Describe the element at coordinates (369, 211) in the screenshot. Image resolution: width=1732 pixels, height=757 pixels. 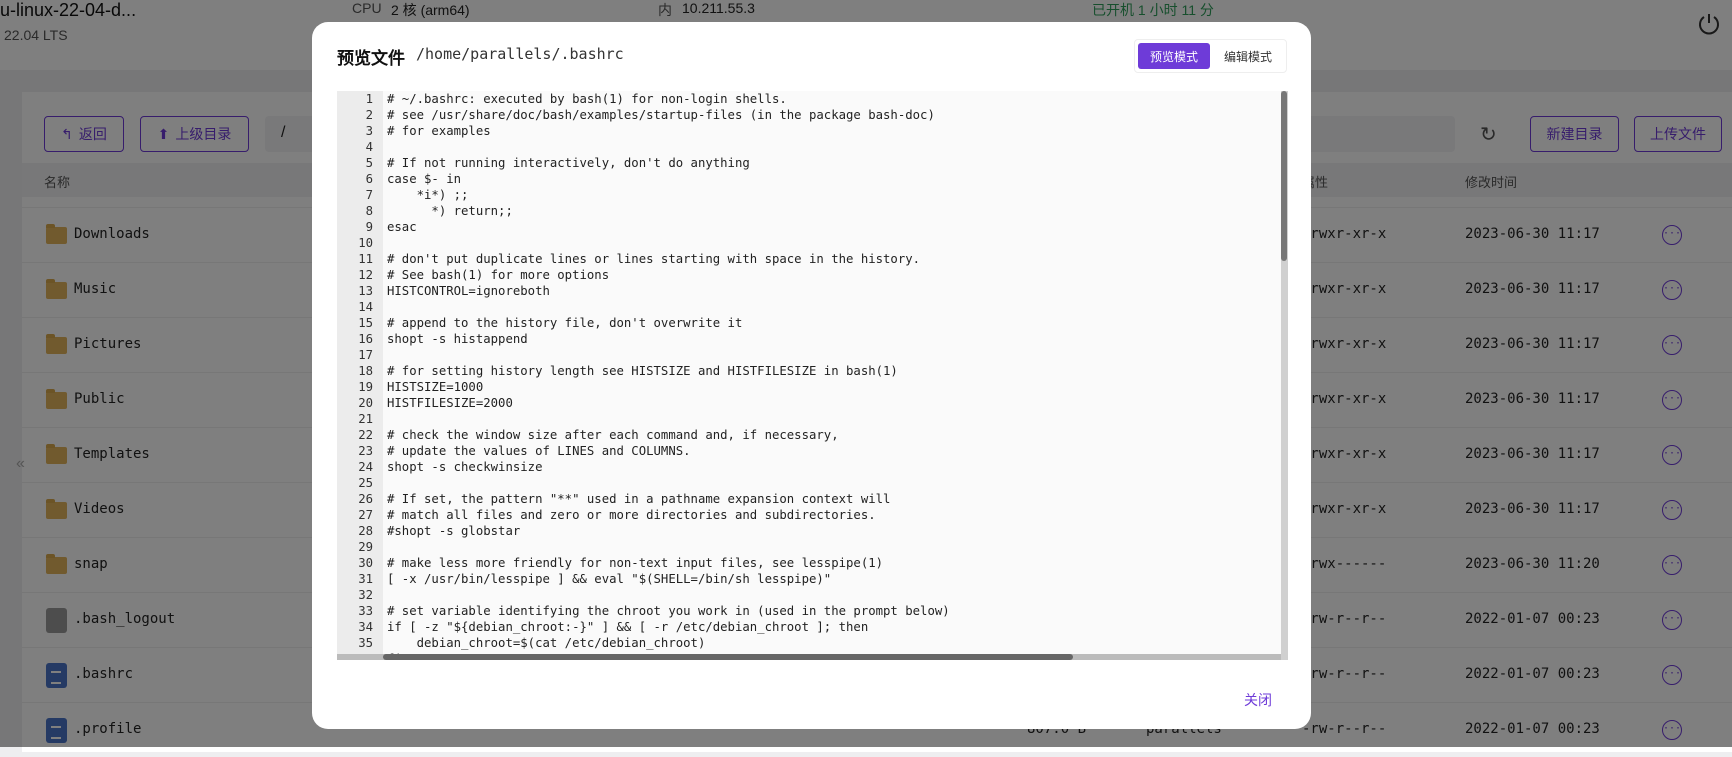
I see `line-number: 8` at that location.